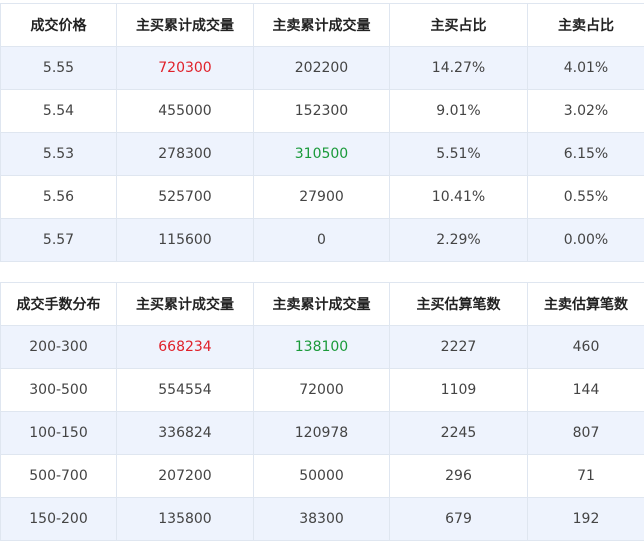 The height and width of the screenshot is (541, 644). I want to click on buy-volume-cell: 278300, so click(185, 154).